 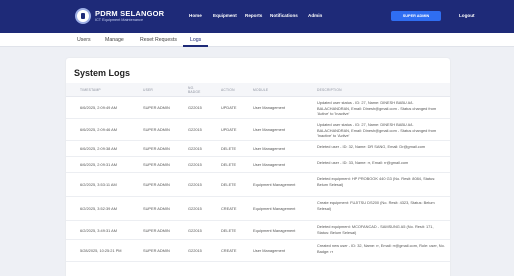 I want to click on cell-timestamp: 6/6/2025, 2:09:38 AM, so click(x=98, y=149).